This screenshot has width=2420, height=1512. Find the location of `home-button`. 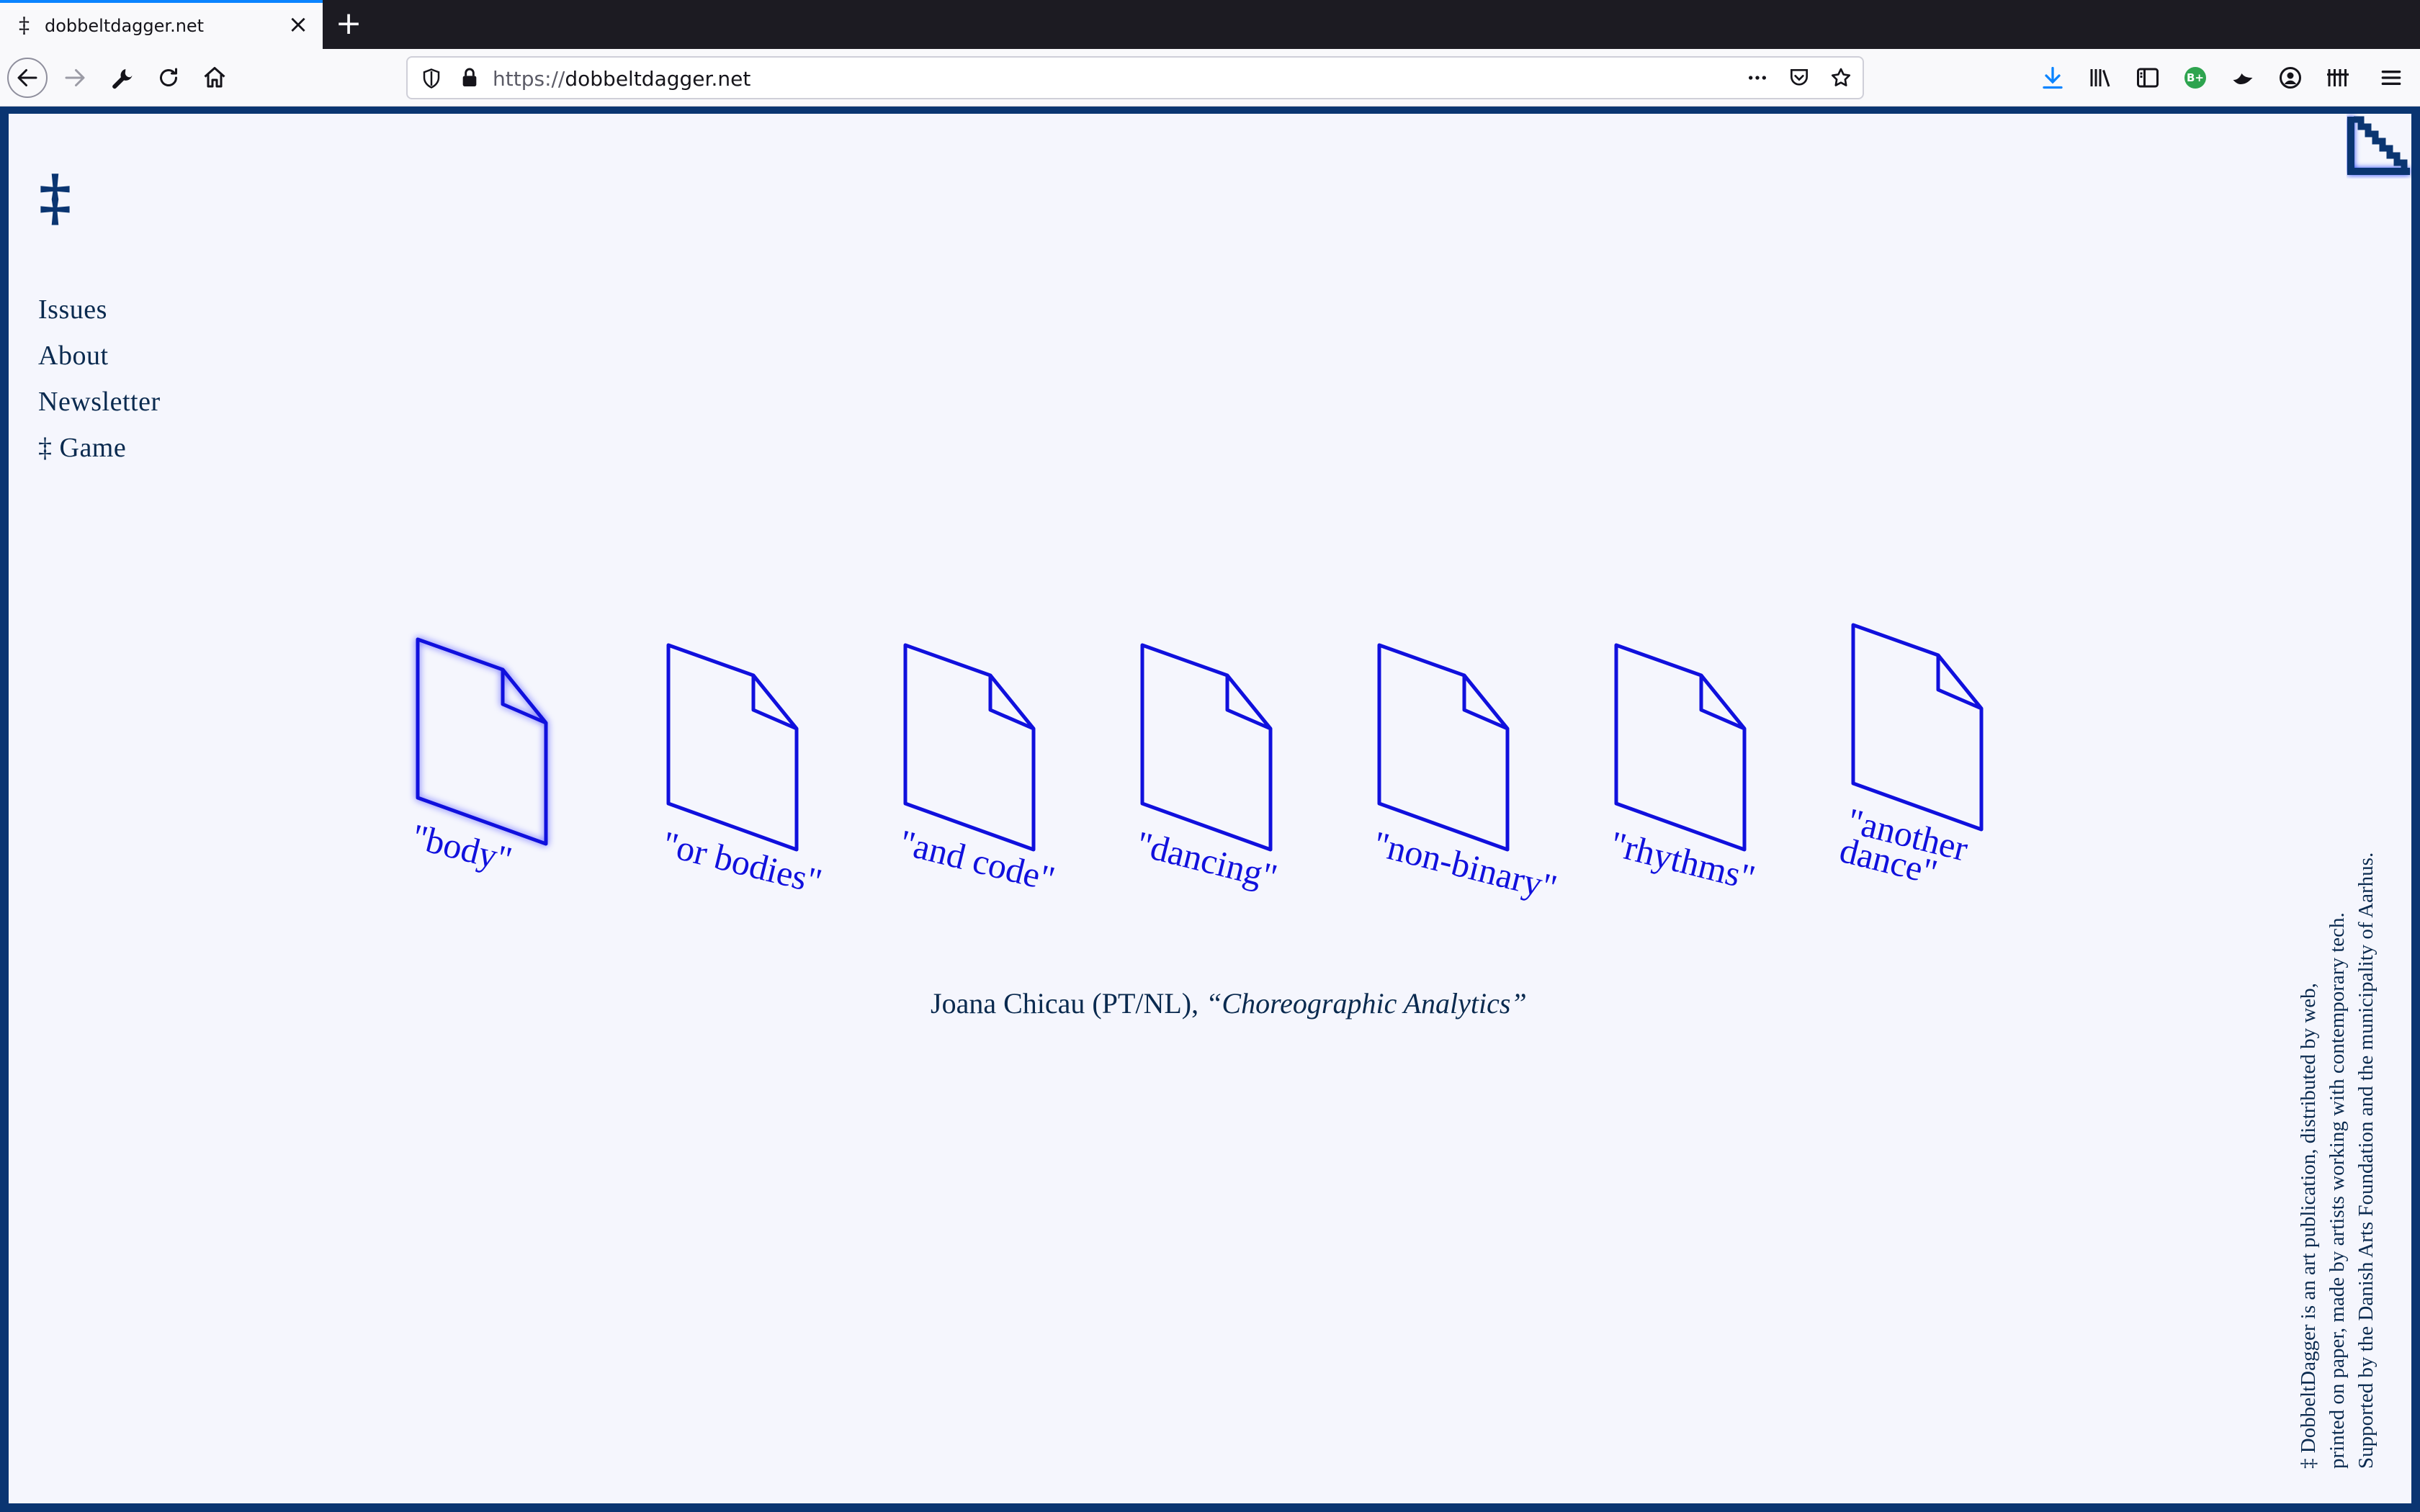

home-button is located at coordinates (214, 78).